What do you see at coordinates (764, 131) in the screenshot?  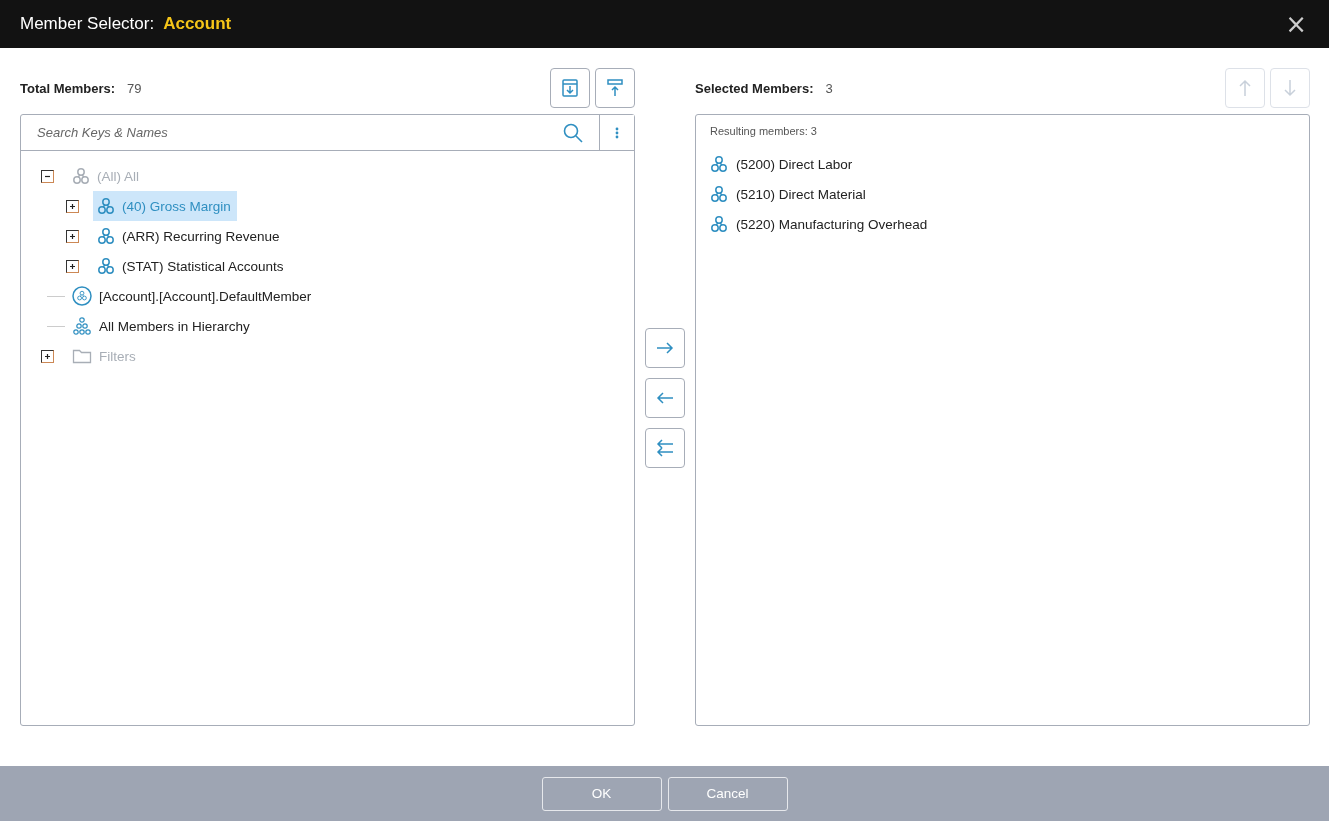 I see `result-summary: Resulting members: 3` at bounding box center [764, 131].